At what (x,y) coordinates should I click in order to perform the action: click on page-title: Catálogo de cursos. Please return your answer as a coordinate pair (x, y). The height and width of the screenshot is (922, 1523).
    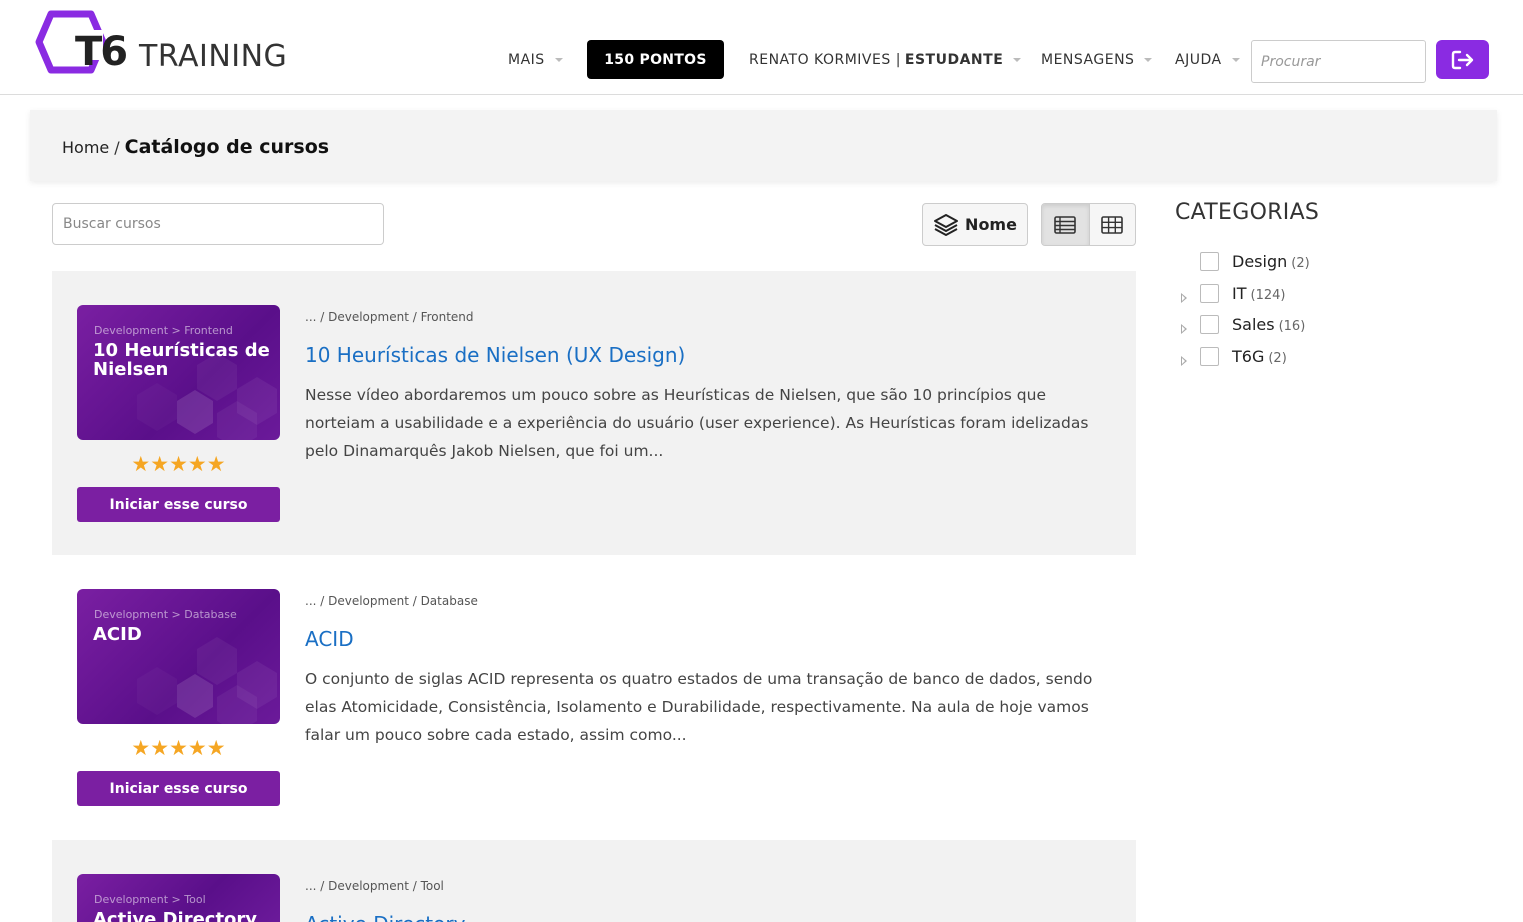
    Looking at the image, I should click on (227, 147).